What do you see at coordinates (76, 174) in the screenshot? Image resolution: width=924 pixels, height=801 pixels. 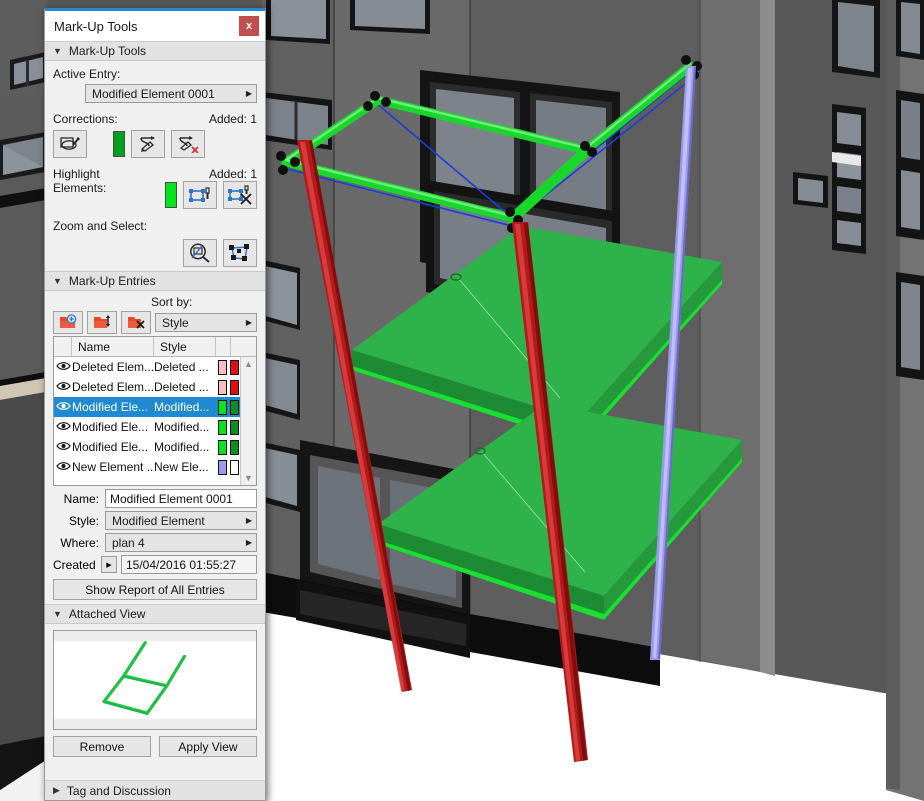 I see `highlight-label-line1: Highlight` at bounding box center [76, 174].